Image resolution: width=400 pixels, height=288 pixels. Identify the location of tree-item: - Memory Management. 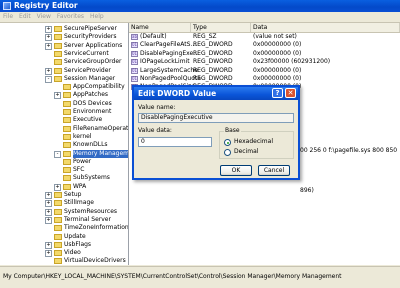
(64, 153).